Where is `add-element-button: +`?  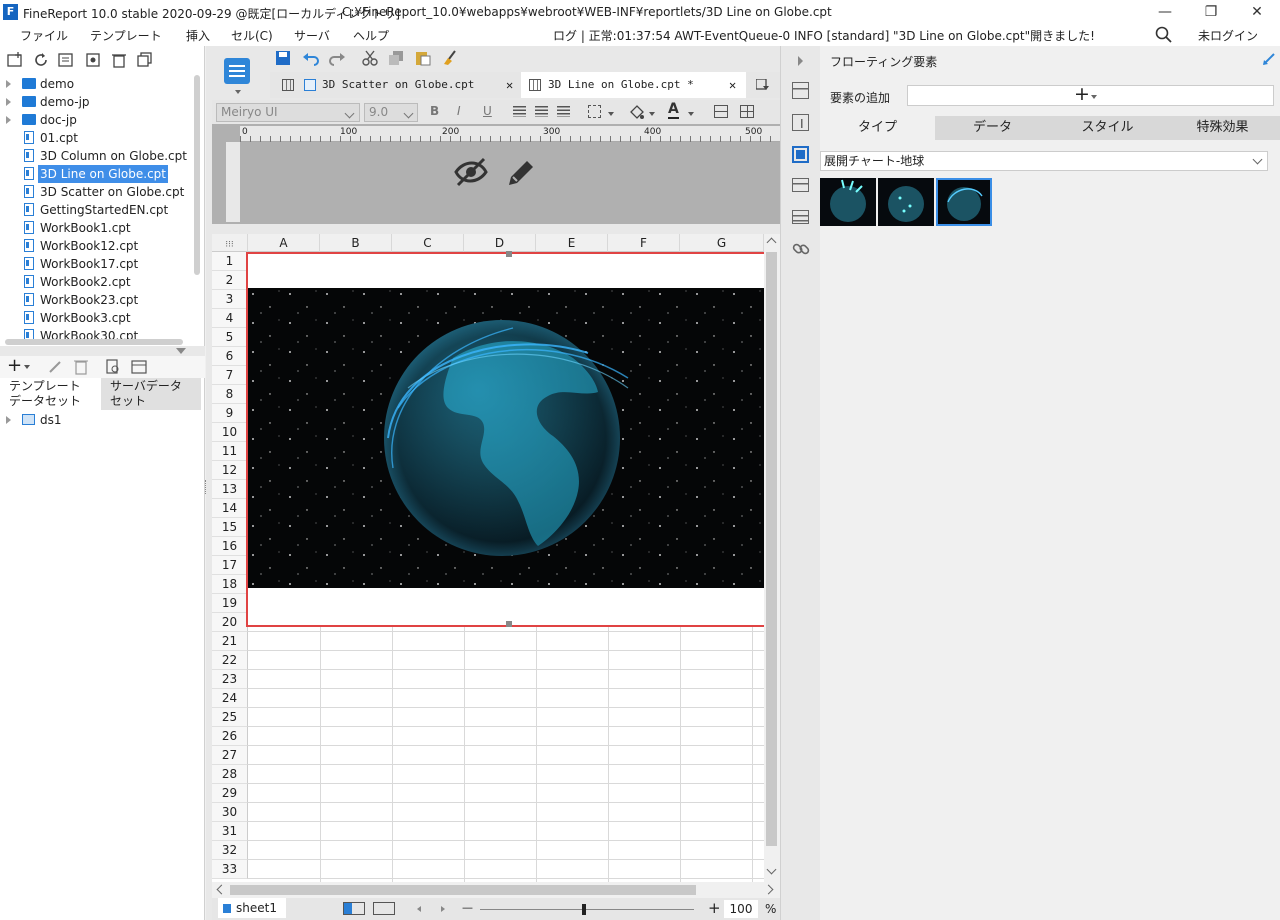
add-element-button: + is located at coordinates (1090, 95).